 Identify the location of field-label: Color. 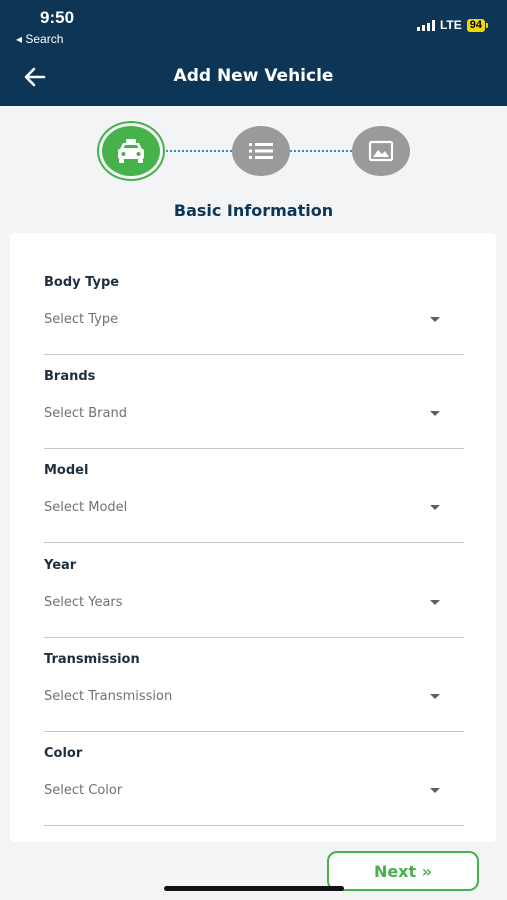
(63, 753).